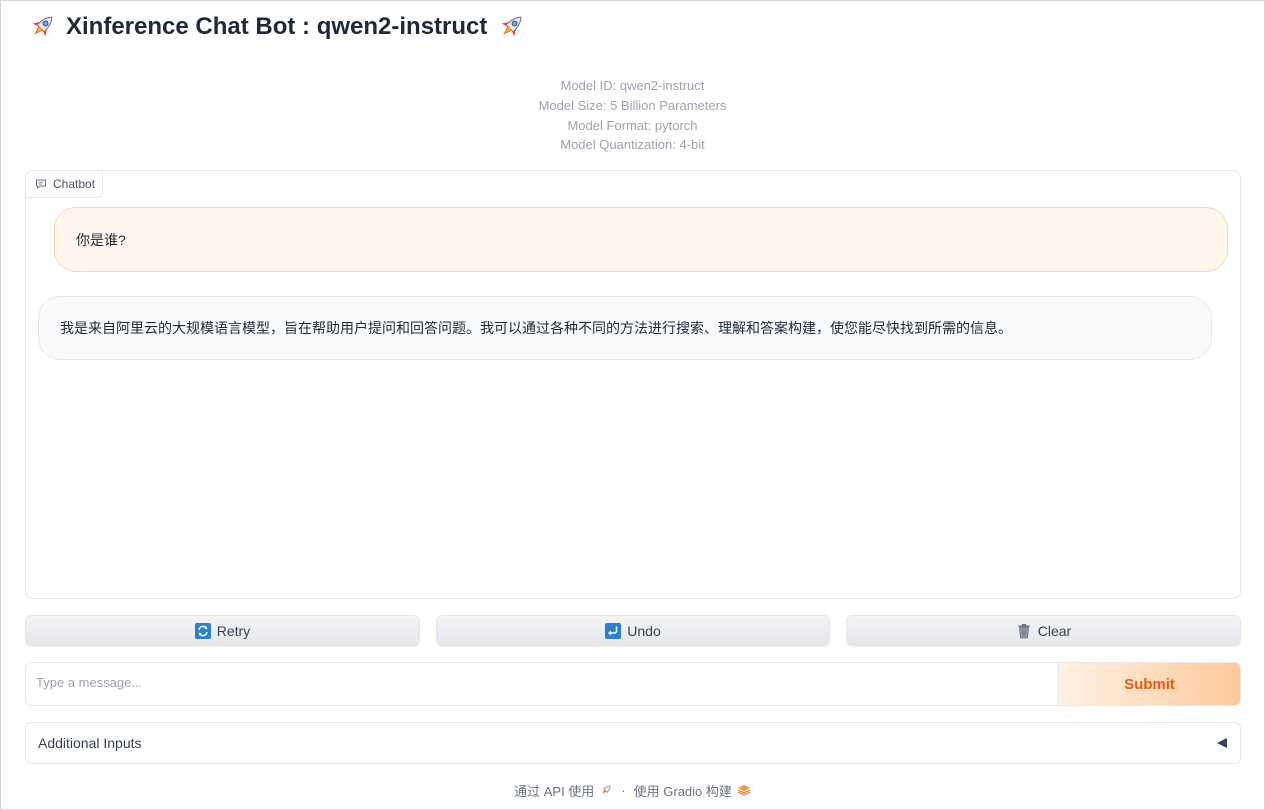 This screenshot has width=1265, height=810. What do you see at coordinates (644, 630) in the screenshot?
I see `undo-label: Undo` at bounding box center [644, 630].